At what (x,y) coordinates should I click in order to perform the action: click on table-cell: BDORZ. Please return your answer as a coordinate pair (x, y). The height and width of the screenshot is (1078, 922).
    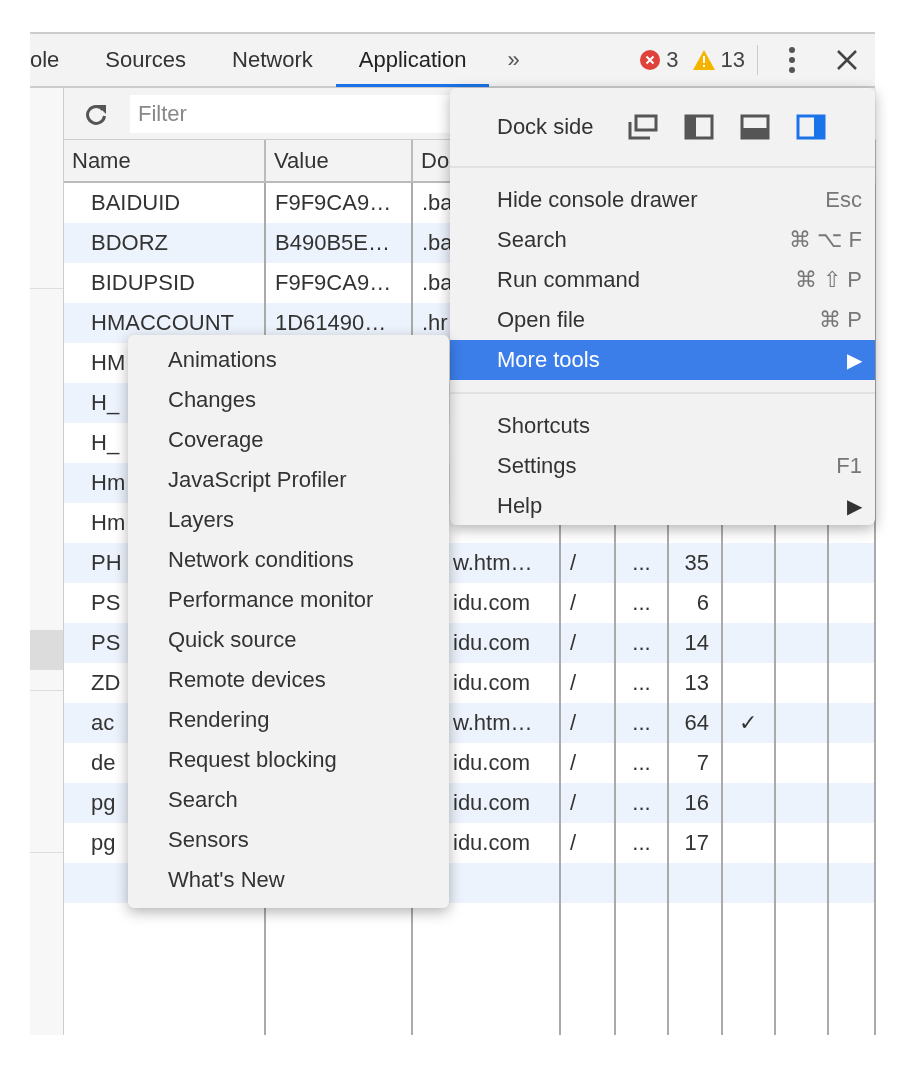
    Looking at the image, I should click on (129, 243).